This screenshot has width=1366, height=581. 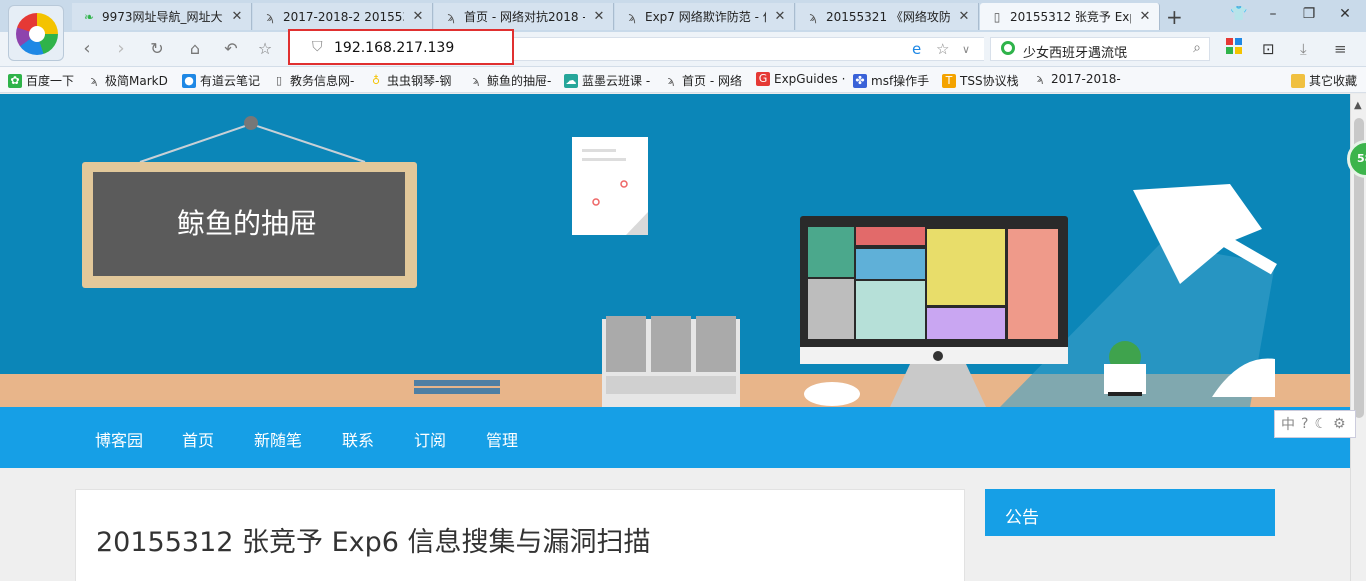 I want to click on bookmark-item: G ExpGuides ·, so click(x=800, y=79).